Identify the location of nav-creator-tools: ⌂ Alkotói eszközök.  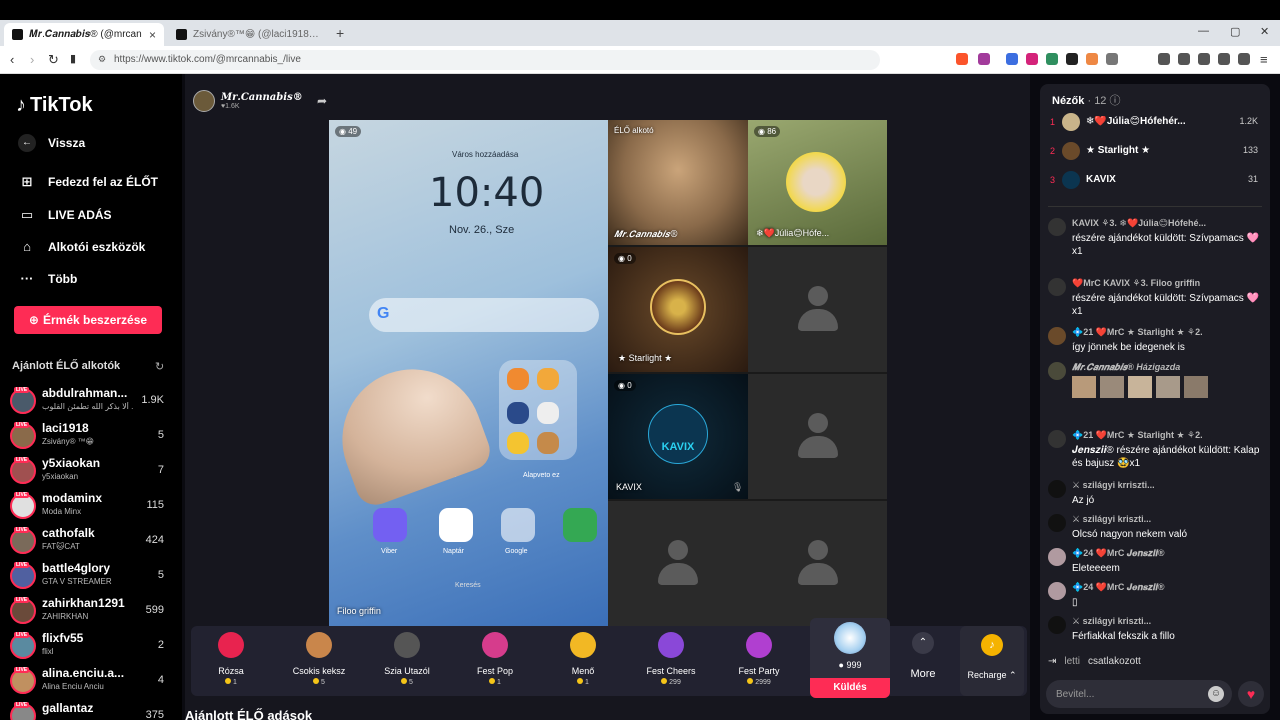
(81, 246).